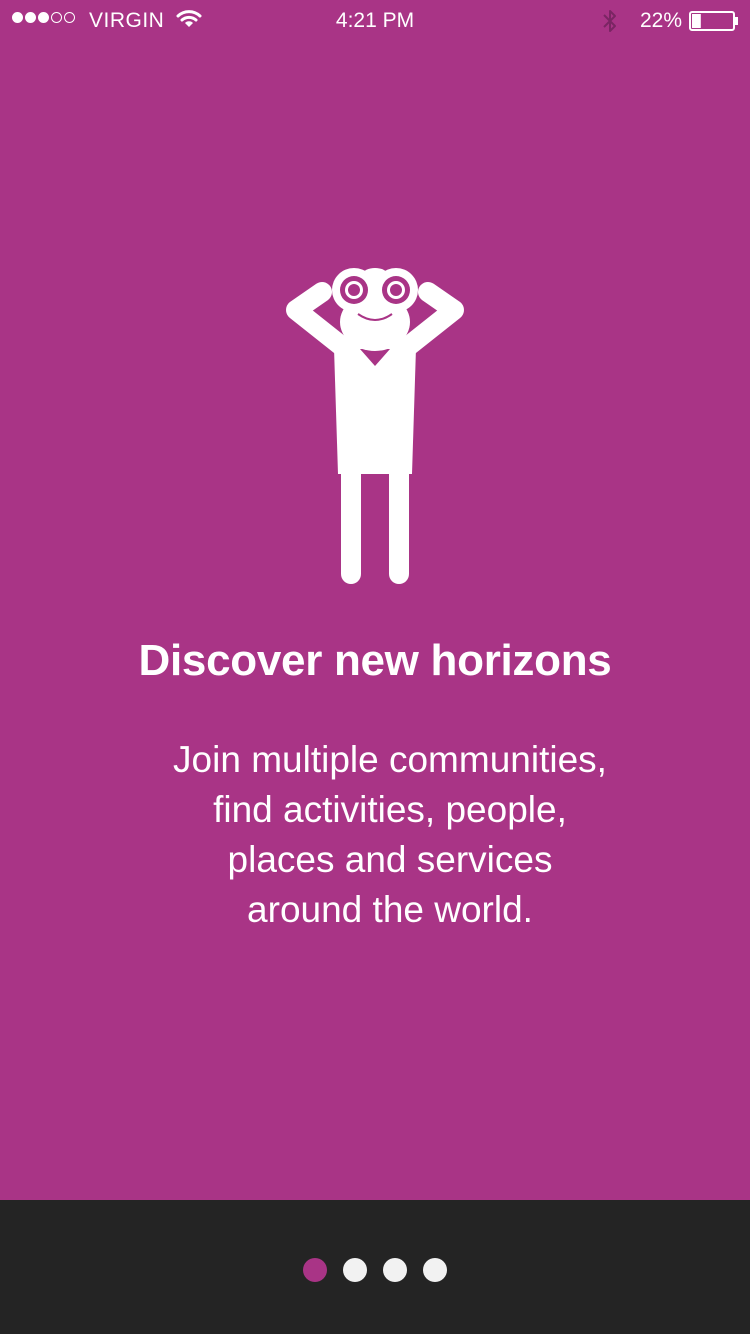  Describe the element at coordinates (390, 859) in the screenshot. I see `description-line: places and services` at that location.